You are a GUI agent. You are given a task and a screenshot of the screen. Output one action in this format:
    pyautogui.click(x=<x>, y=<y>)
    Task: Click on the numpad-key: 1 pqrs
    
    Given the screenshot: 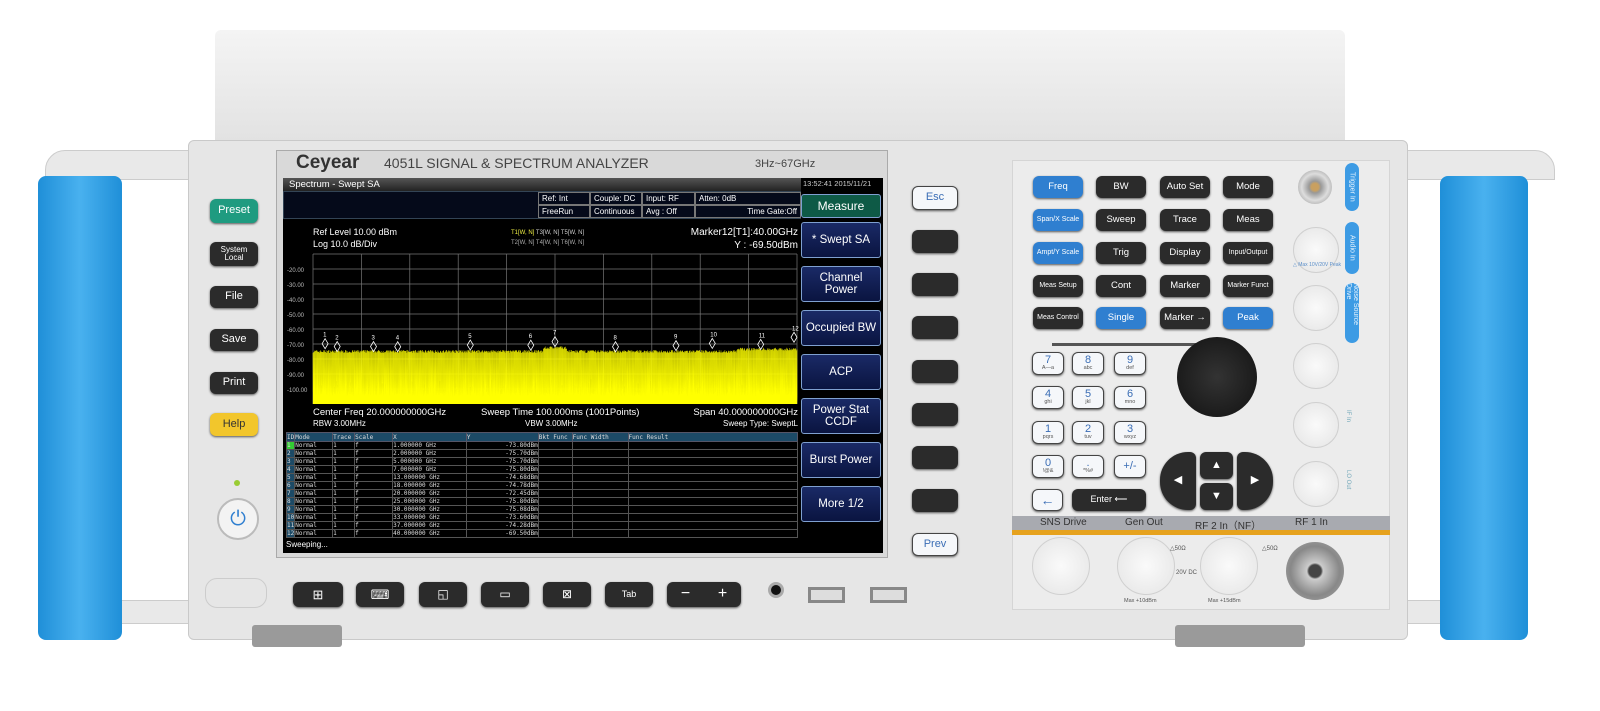 What is the action you would take?
    pyautogui.click(x=1048, y=432)
    